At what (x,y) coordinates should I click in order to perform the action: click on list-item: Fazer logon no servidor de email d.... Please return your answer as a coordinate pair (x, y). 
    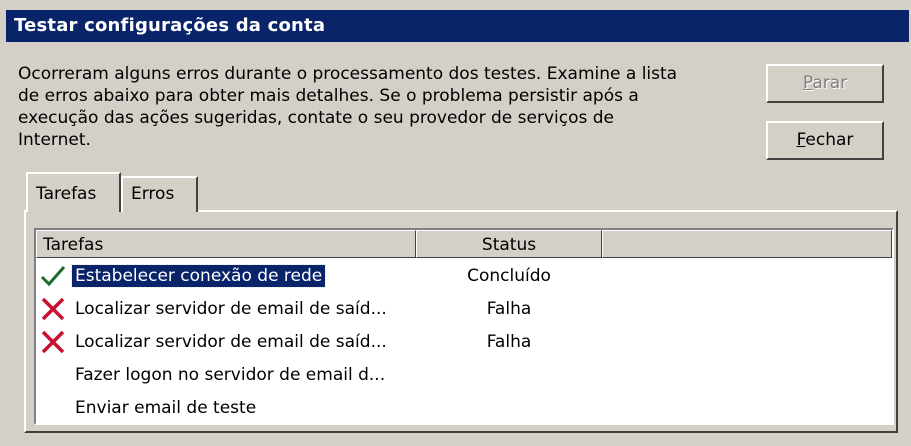
    Looking at the image, I should click on (464, 375).